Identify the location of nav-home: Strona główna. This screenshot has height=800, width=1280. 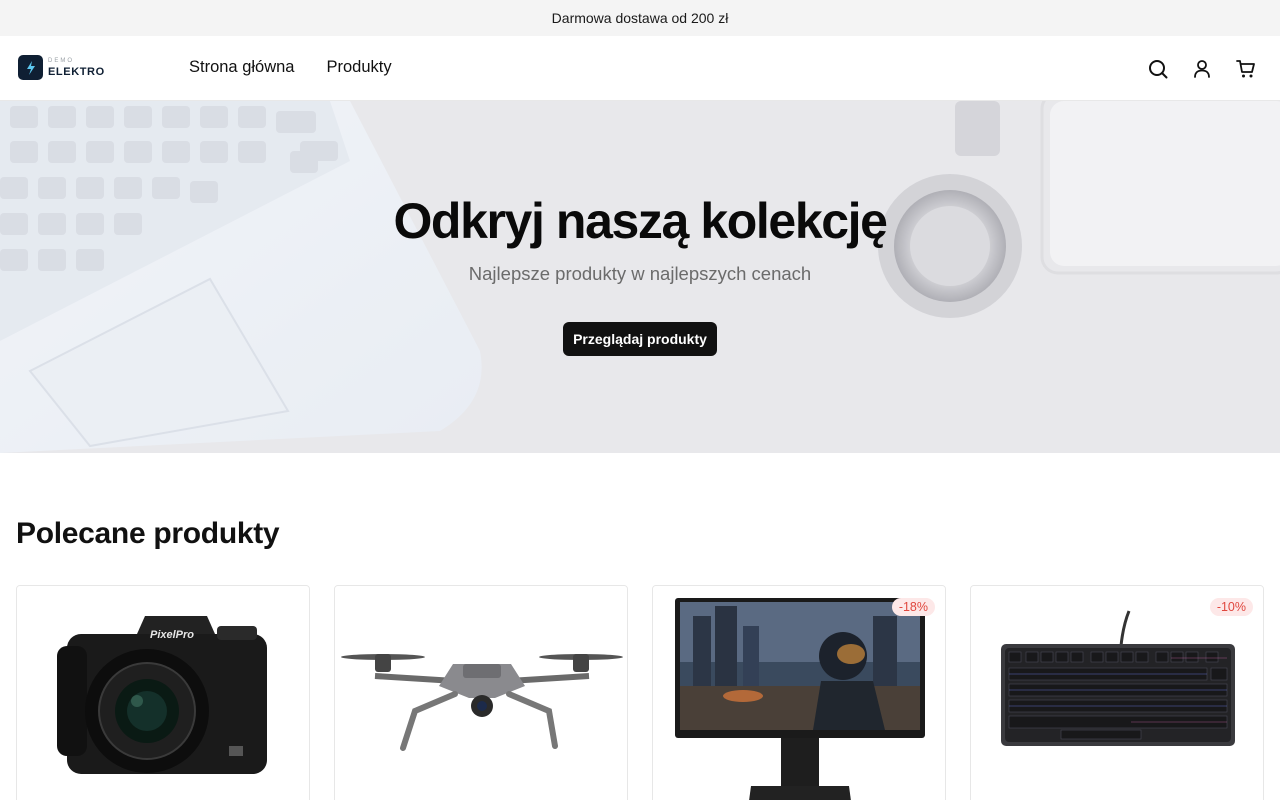
(242, 67).